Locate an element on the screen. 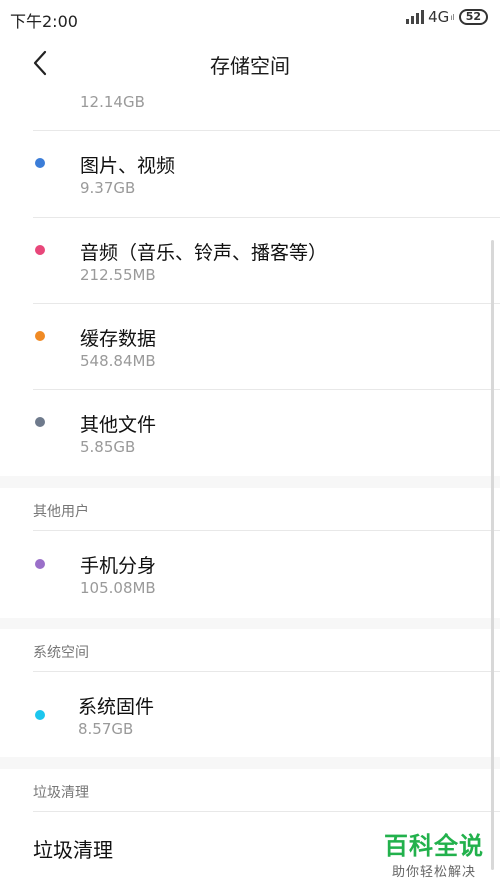  storage-item-size: 548.84MB is located at coordinates (118, 361).